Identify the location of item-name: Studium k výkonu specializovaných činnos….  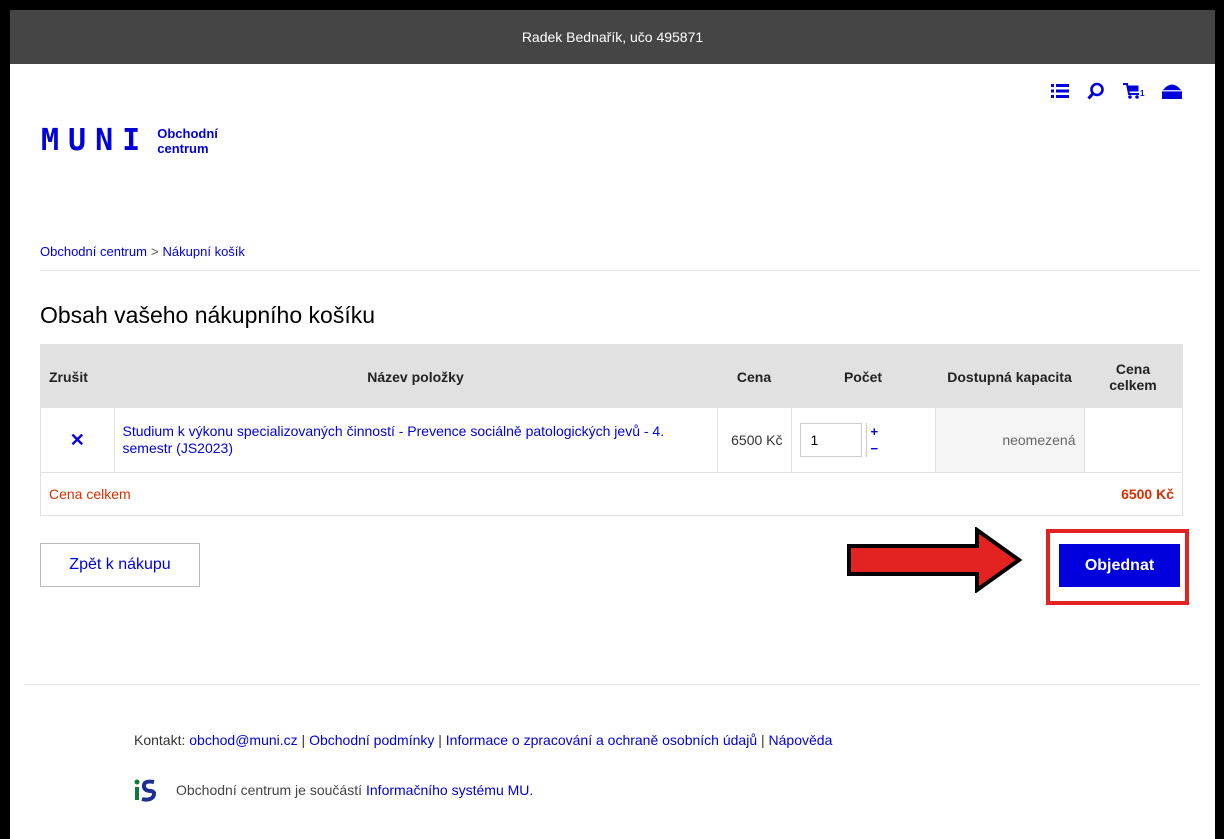
(416, 440).